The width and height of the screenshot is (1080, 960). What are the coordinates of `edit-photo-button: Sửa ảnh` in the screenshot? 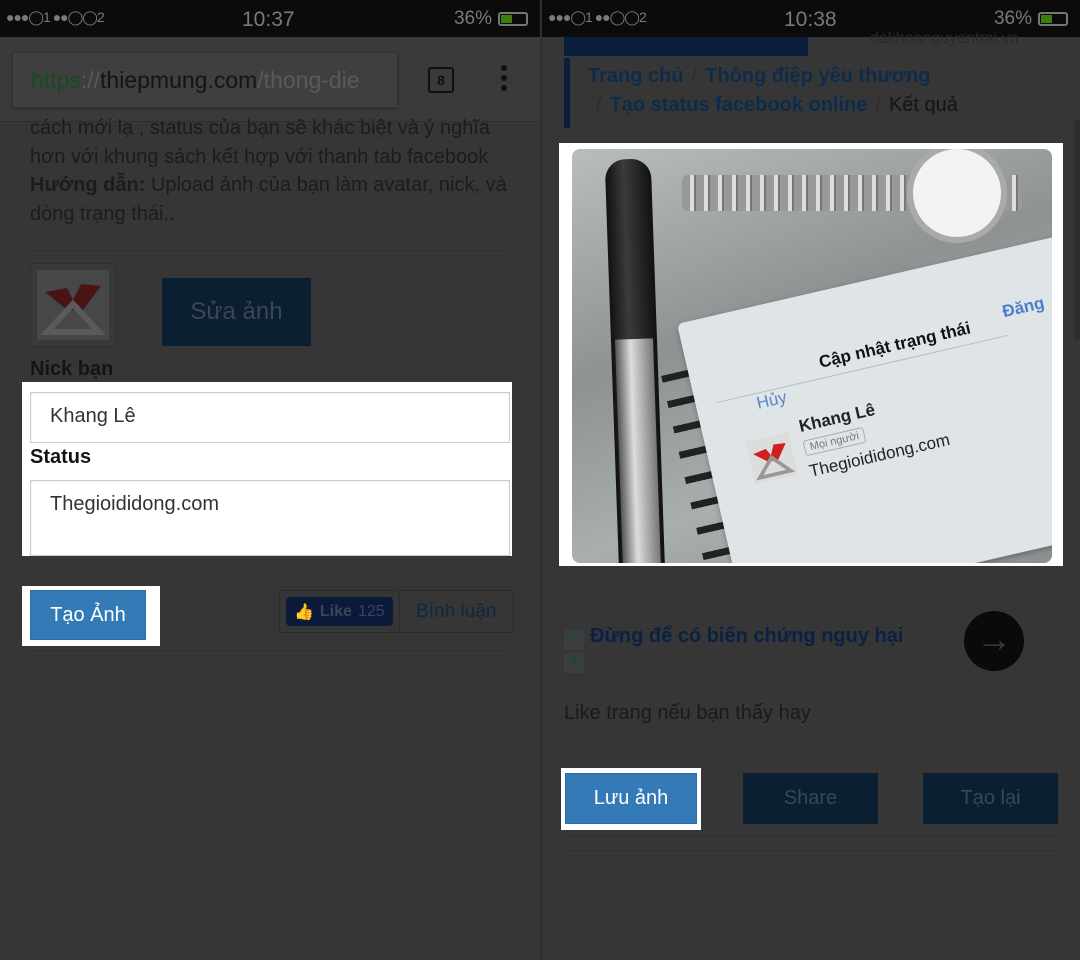 It's located at (236, 312).